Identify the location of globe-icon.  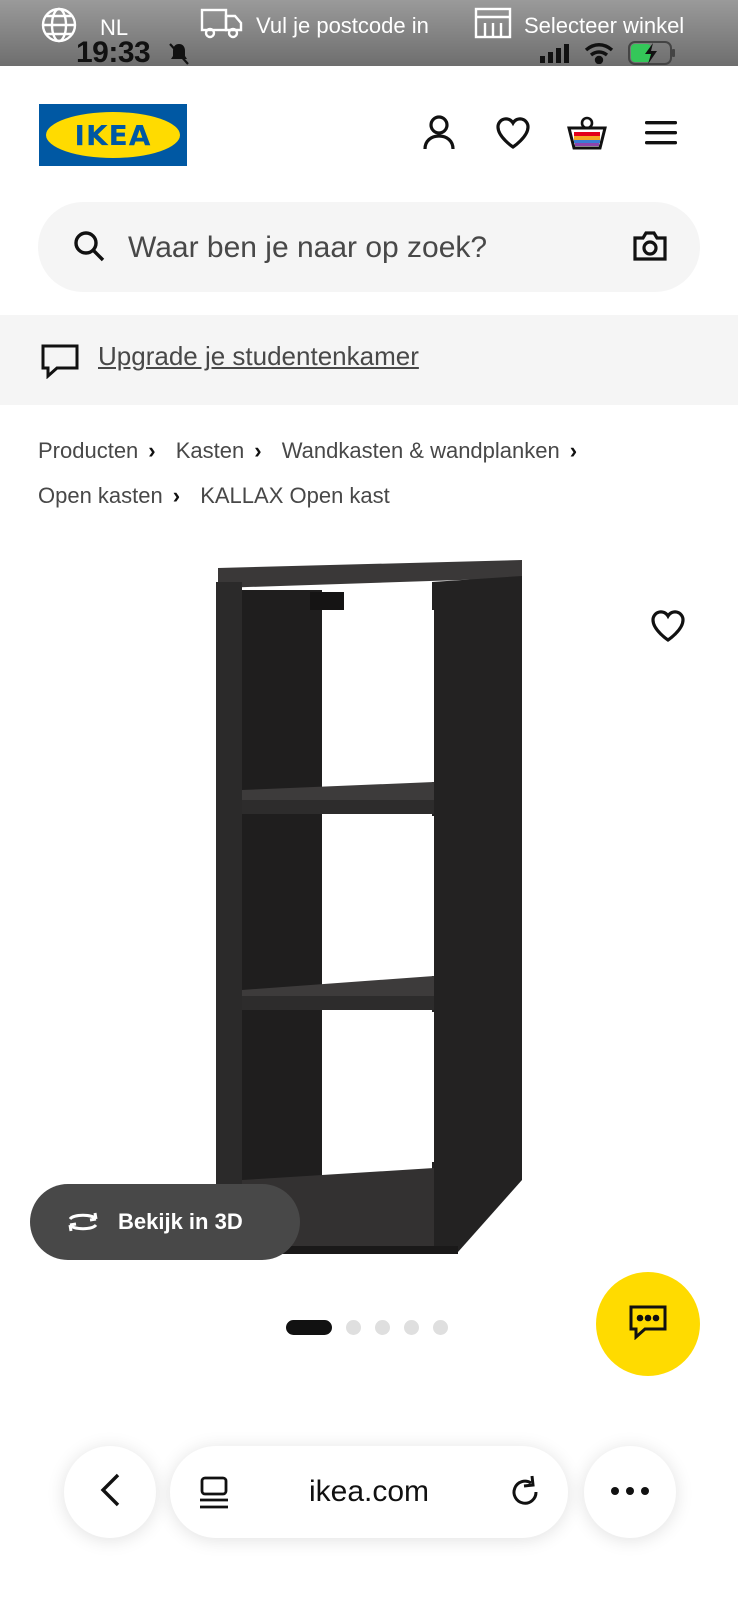
(59, 28).